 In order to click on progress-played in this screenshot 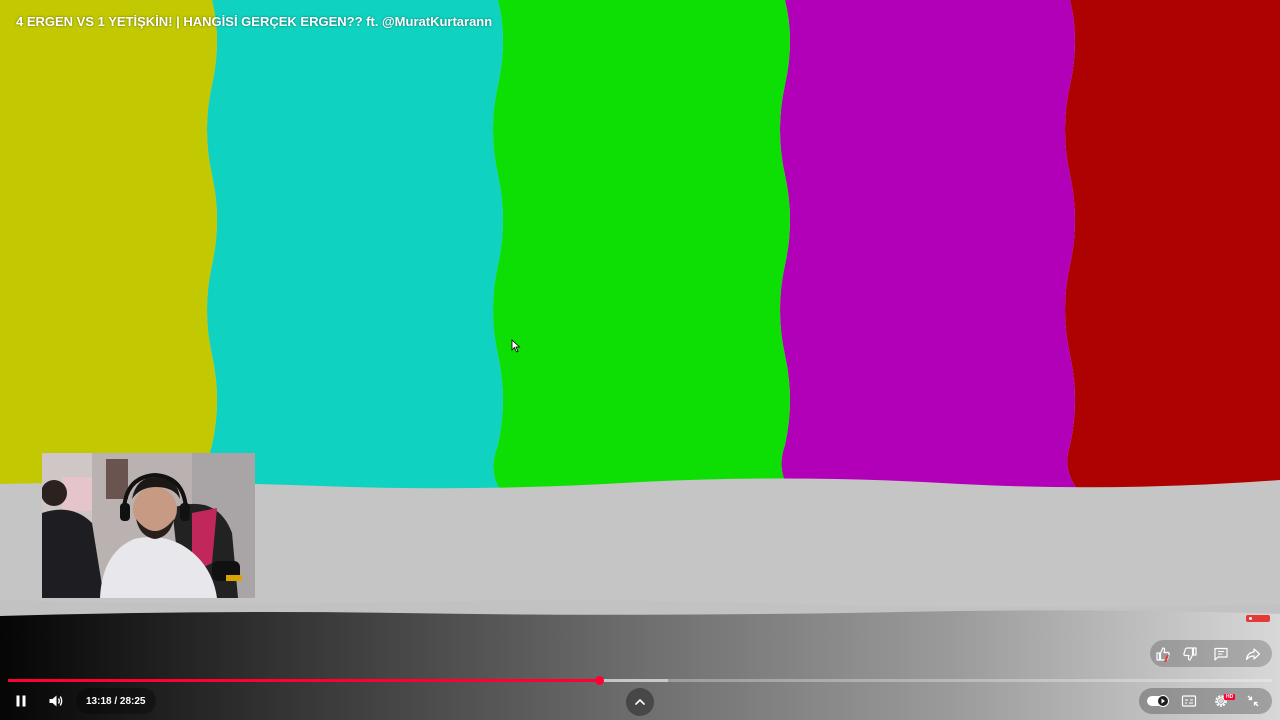, I will do `click(304, 680)`.